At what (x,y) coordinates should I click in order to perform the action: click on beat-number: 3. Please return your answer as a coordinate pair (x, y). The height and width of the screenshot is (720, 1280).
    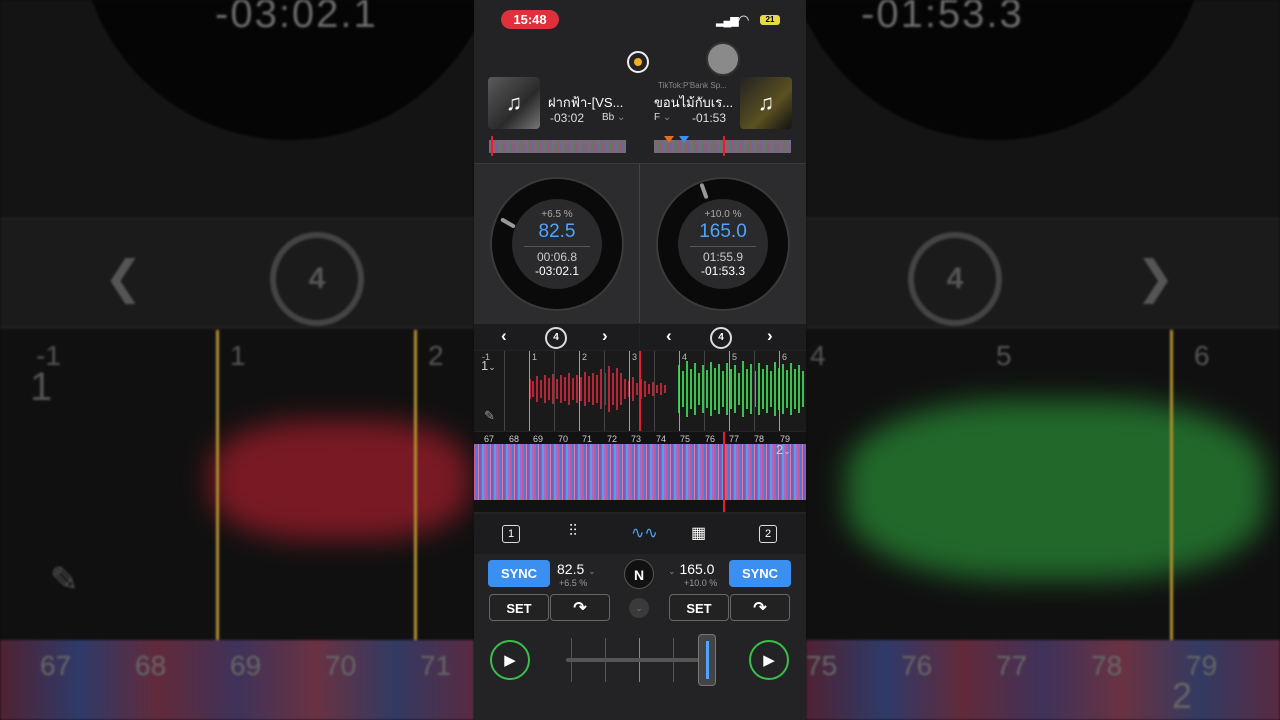
    Looking at the image, I should click on (635, 357).